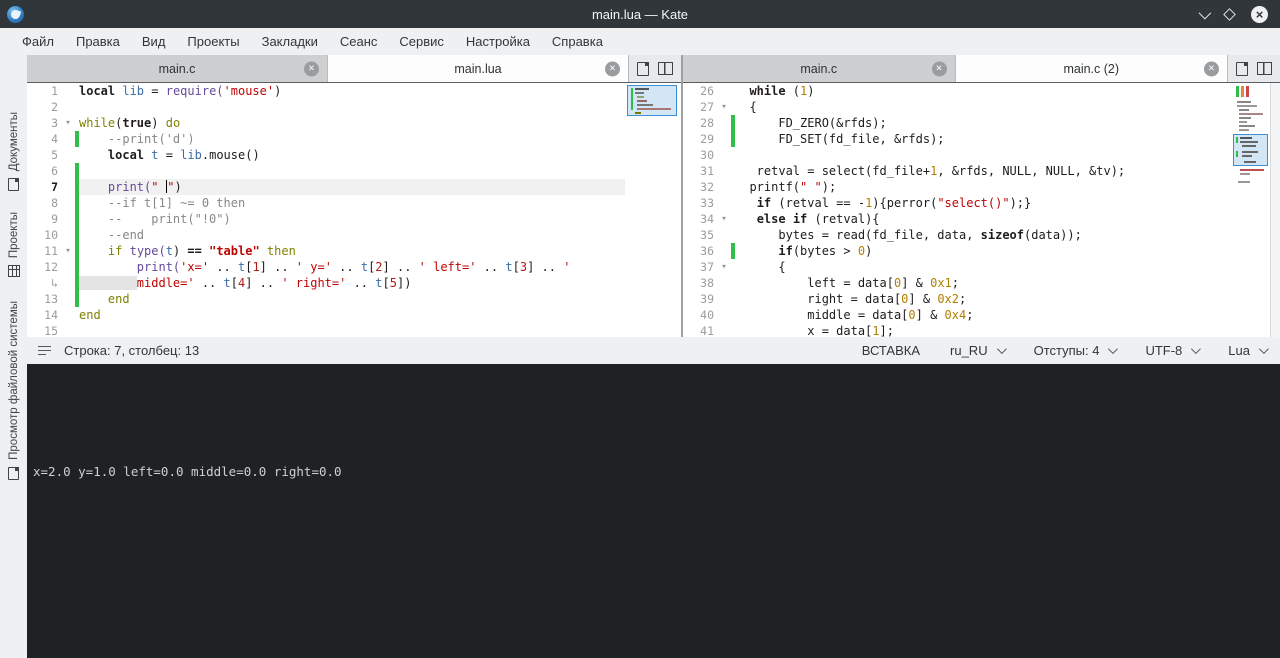 The width and height of the screenshot is (1280, 658). I want to click on code-line: 3 ▾ while(true) do, so click(326, 123).